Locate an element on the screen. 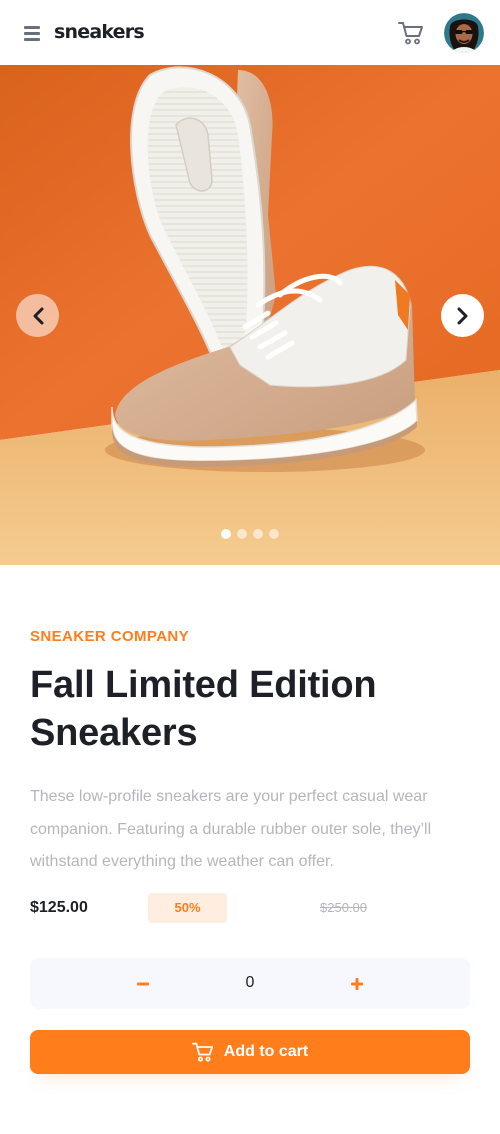 This screenshot has height=1134, width=500. add-to-cart-button: Add to cart is located at coordinates (250, 1052).